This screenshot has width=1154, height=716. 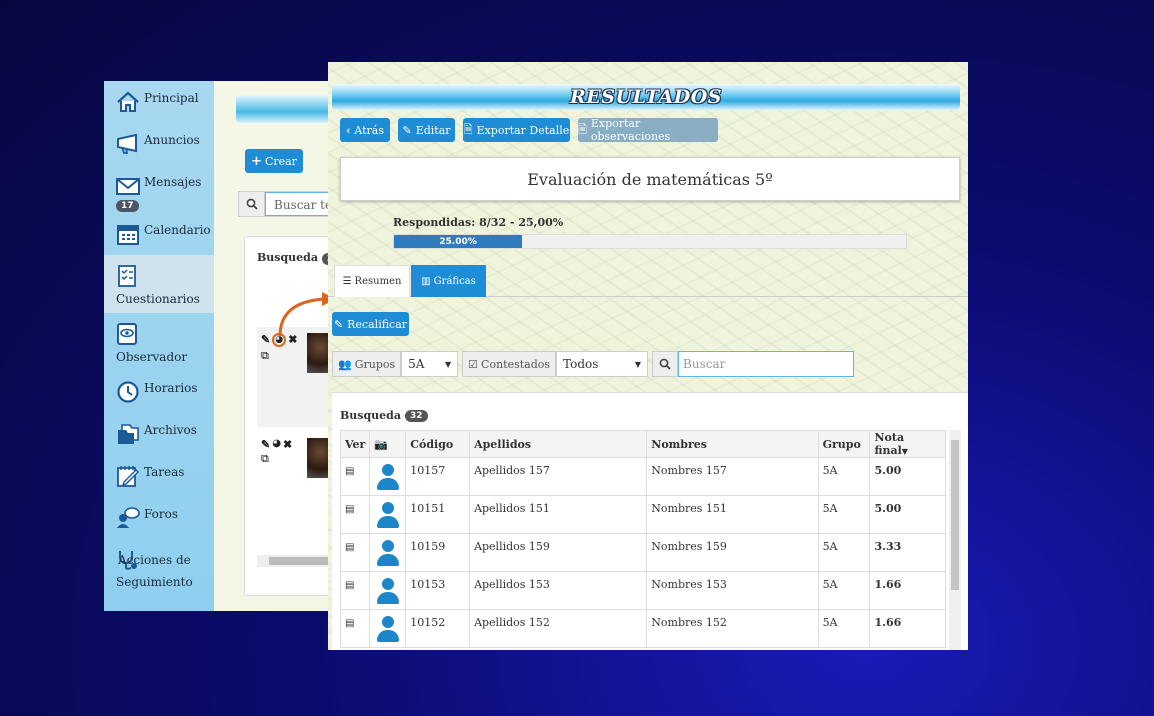 What do you see at coordinates (648, 281) in the screenshot?
I see `tab-bar: ☰ Resumen ▥ Gráficas` at bounding box center [648, 281].